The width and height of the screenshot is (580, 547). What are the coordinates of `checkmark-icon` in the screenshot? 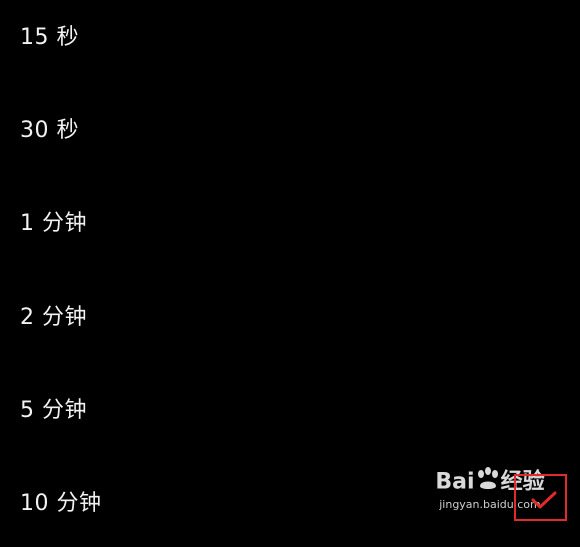 It's located at (544, 502).